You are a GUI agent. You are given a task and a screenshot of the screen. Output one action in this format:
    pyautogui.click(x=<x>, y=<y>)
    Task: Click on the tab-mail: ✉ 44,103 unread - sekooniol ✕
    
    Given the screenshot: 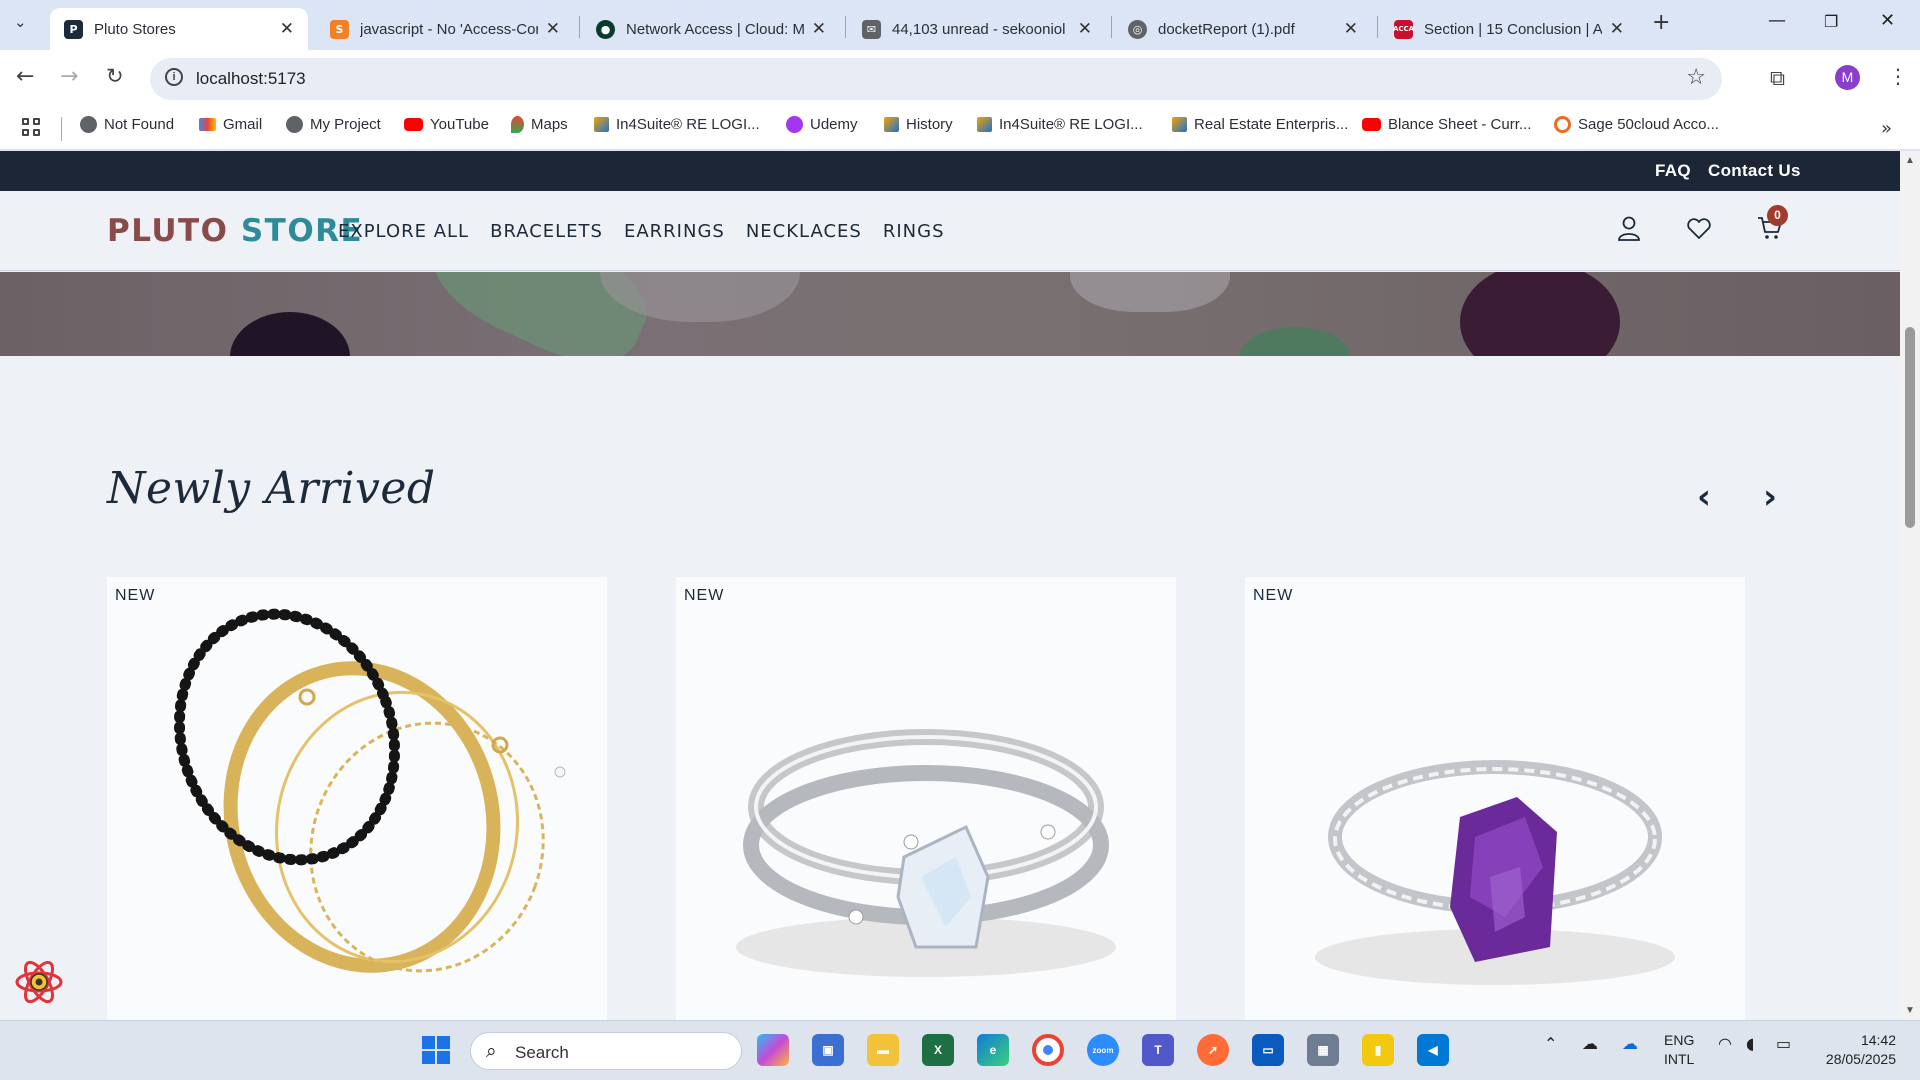 What is the action you would take?
    pyautogui.click(x=977, y=29)
    